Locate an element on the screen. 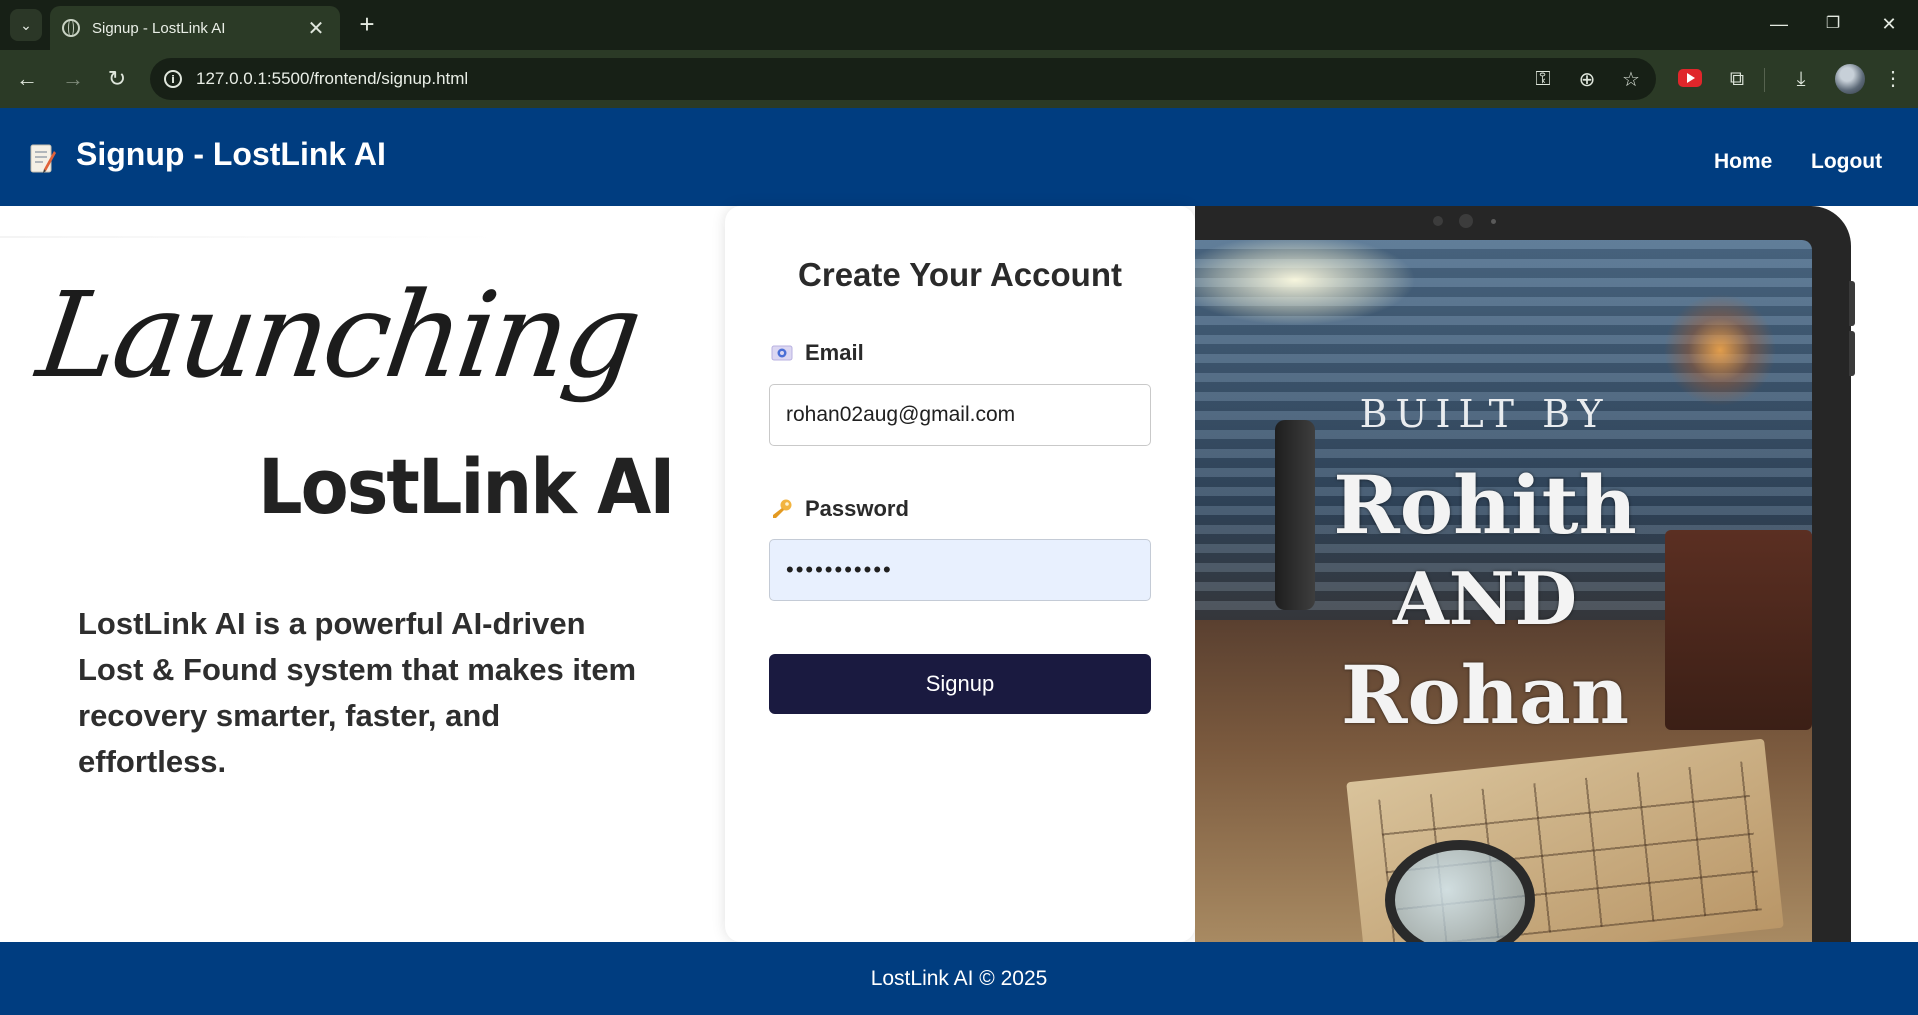  tab-search-chevron-icon: ⌄ is located at coordinates (26, 25).